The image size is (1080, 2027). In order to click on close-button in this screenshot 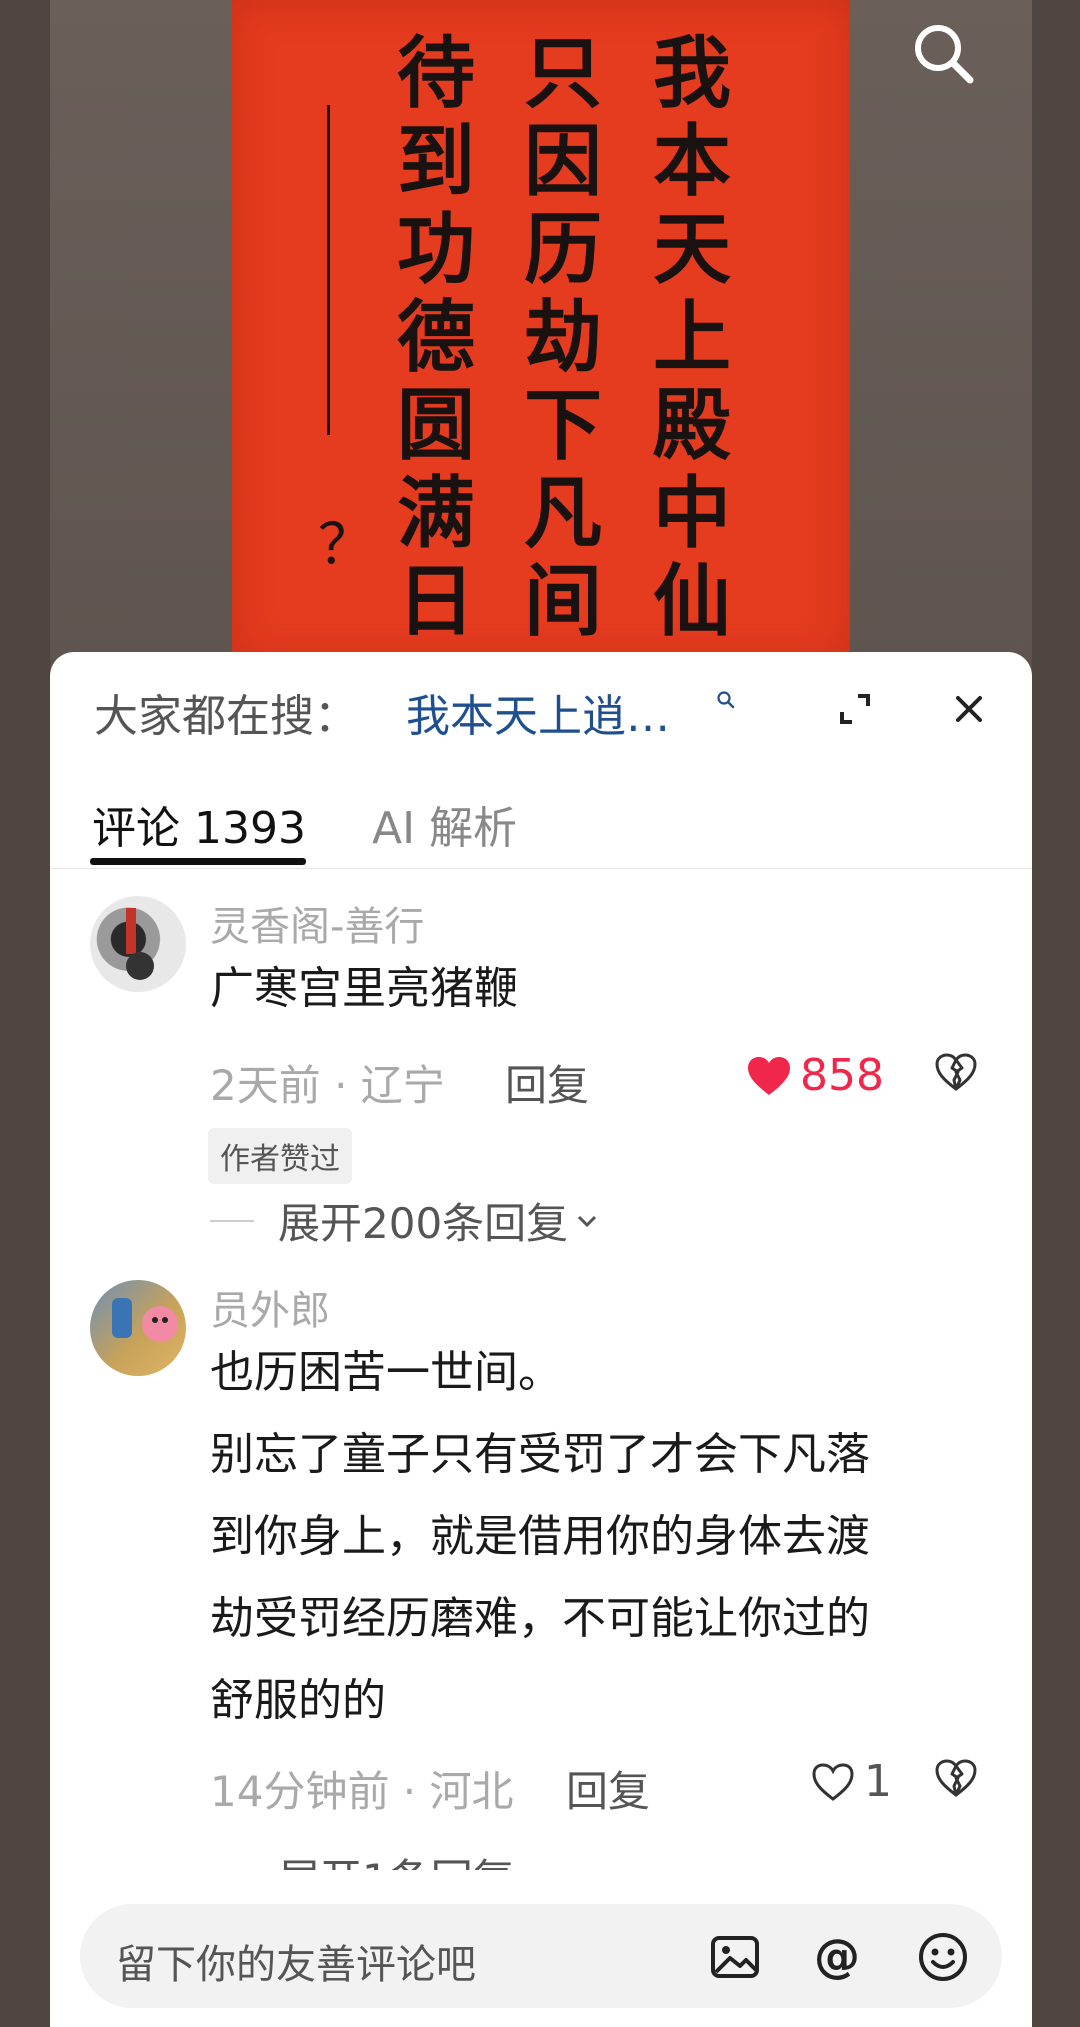, I will do `click(969, 709)`.